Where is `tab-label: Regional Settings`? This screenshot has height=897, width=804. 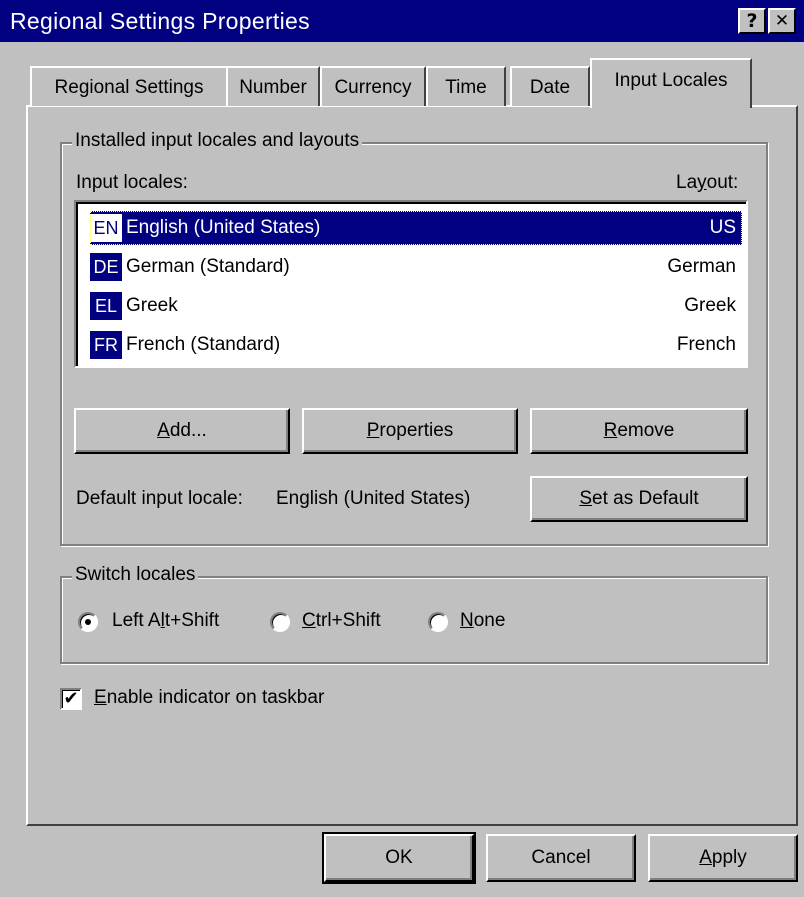
tab-label: Regional Settings is located at coordinates (129, 87).